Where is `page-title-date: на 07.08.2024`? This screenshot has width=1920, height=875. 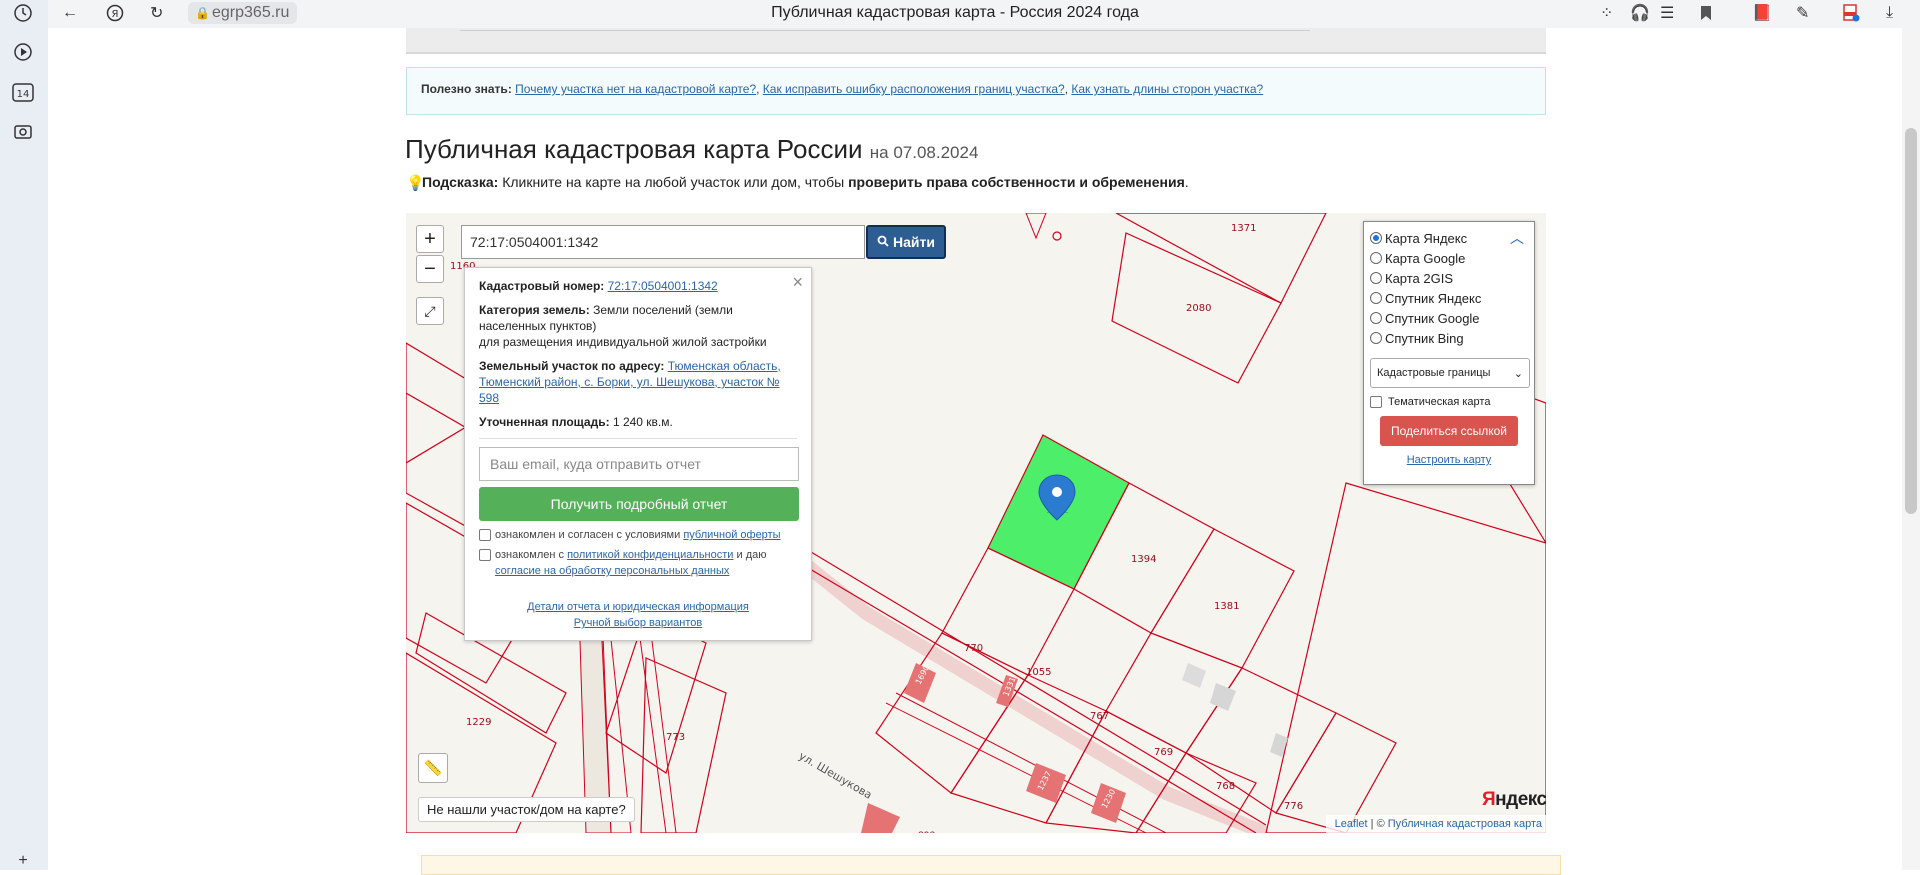 page-title-date: на 07.08.2024 is located at coordinates (924, 152).